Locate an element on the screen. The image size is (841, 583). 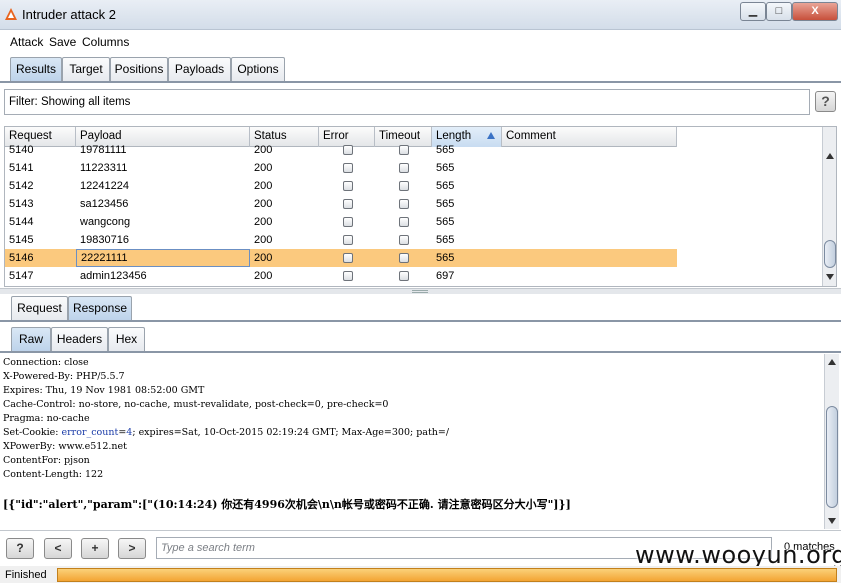
req-resp-tab-divider is located at coordinates (420, 321).